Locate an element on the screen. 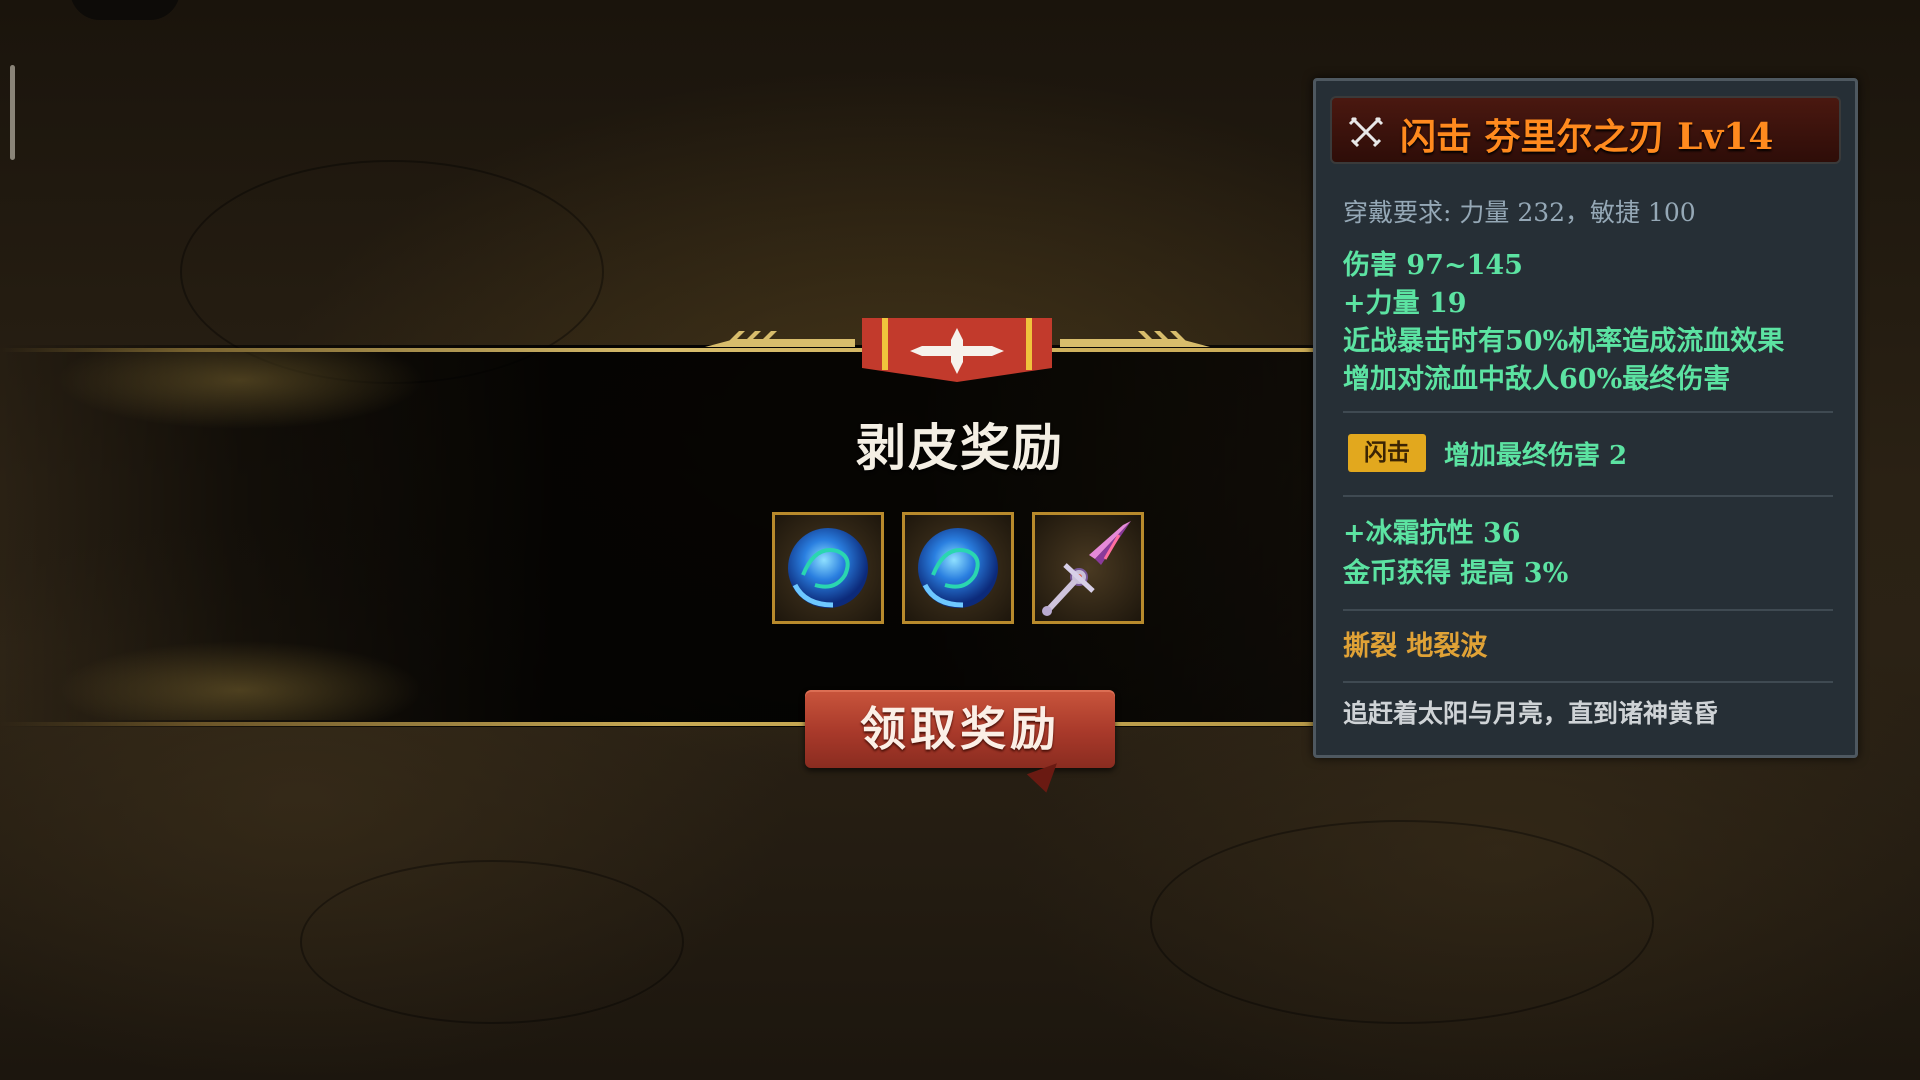 Image resolution: width=1920 pixels, height=1080 pixels. stat-line: 增加对流血中敌人60%最终伤害 is located at coordinates (1537, 379).